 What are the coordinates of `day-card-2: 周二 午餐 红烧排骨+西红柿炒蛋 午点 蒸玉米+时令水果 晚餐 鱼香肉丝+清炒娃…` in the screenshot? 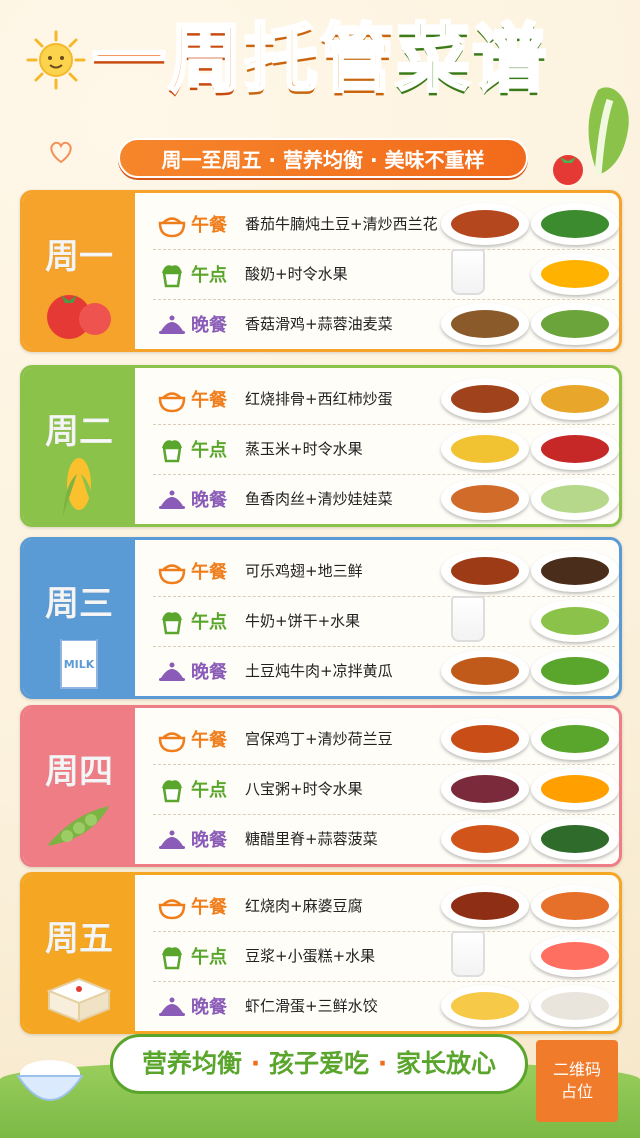 It's located at (321, 446).